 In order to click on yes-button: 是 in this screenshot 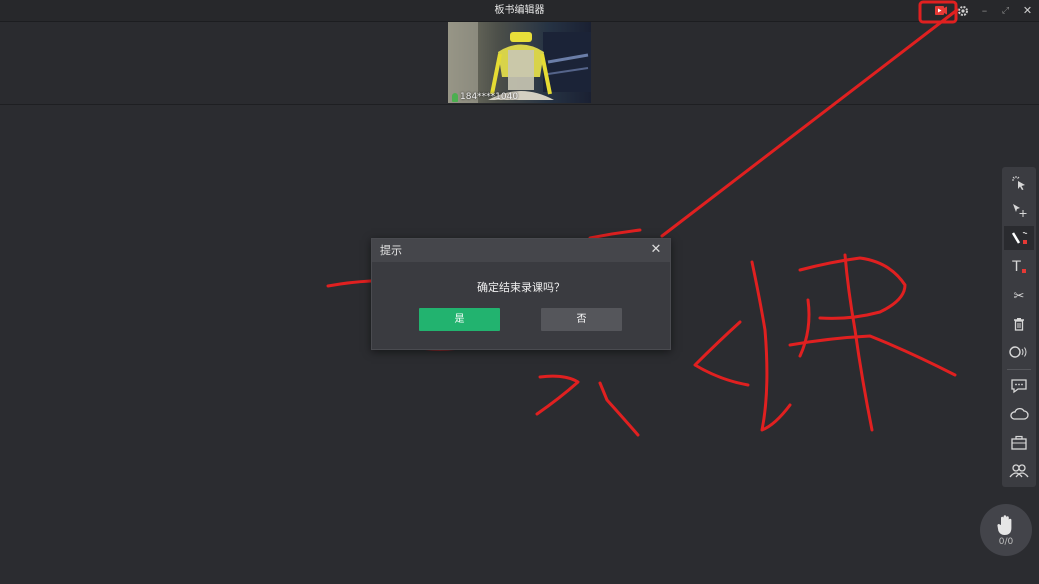, I will do `click(459, 319)`.